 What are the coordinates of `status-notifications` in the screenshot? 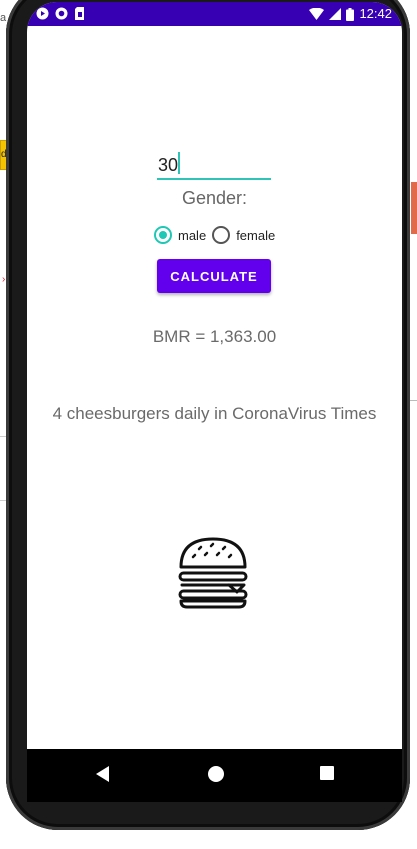 It's located at (60, 13).